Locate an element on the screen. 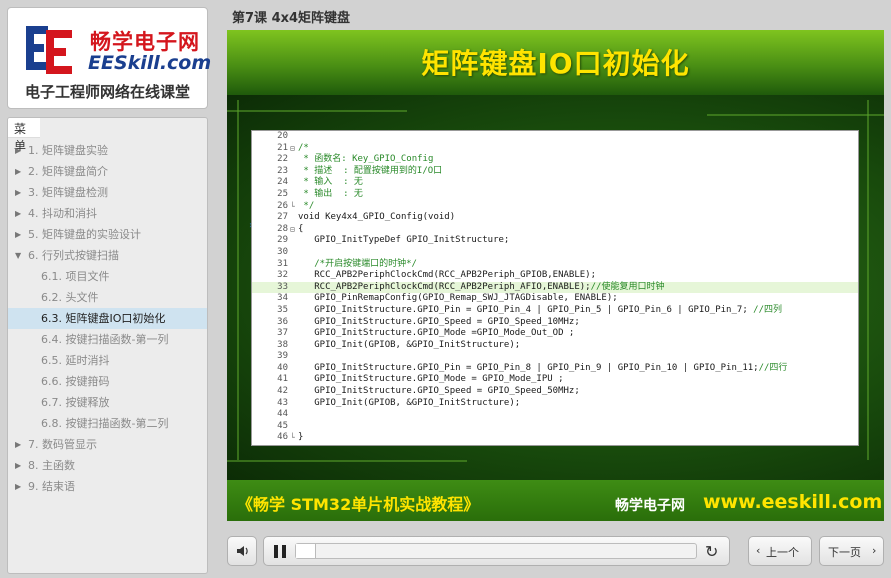 The width and height of the screenshot is (891, 578). menu-item: 6.2. 头文件 is located at coordinates (107, 297).